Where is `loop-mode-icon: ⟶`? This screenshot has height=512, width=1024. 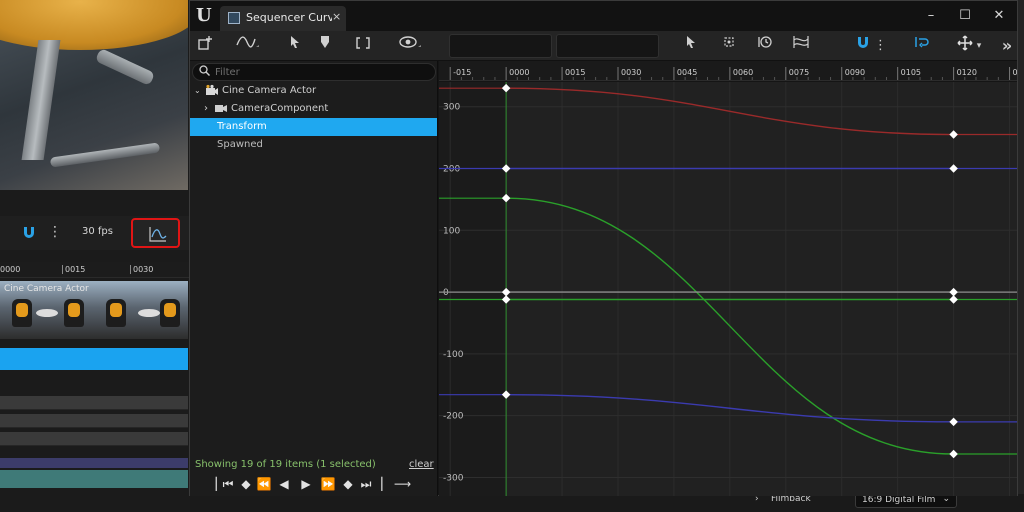 loop-mode-icon: ⟶ is located at coordinates (402, 484).